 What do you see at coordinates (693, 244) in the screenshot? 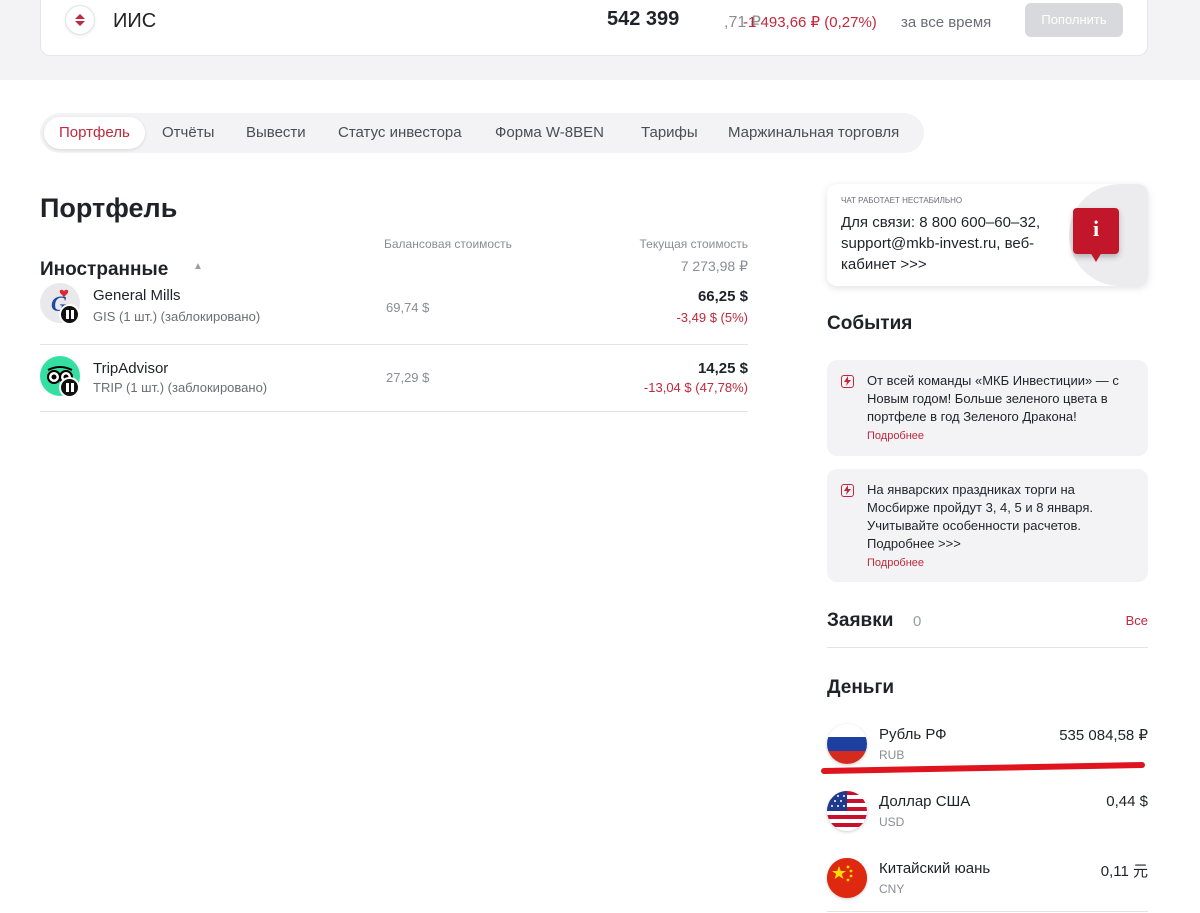
I see `column-current-value: Текущая стоимость` at bounding box center [693, 244].